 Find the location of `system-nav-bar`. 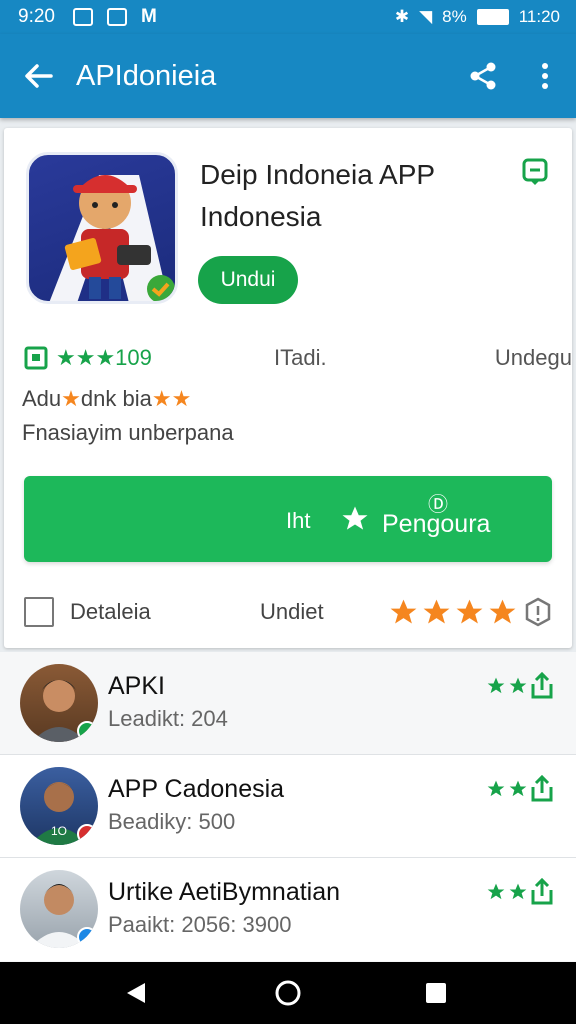

system-nav-bar is located at coordinates (288, 993).